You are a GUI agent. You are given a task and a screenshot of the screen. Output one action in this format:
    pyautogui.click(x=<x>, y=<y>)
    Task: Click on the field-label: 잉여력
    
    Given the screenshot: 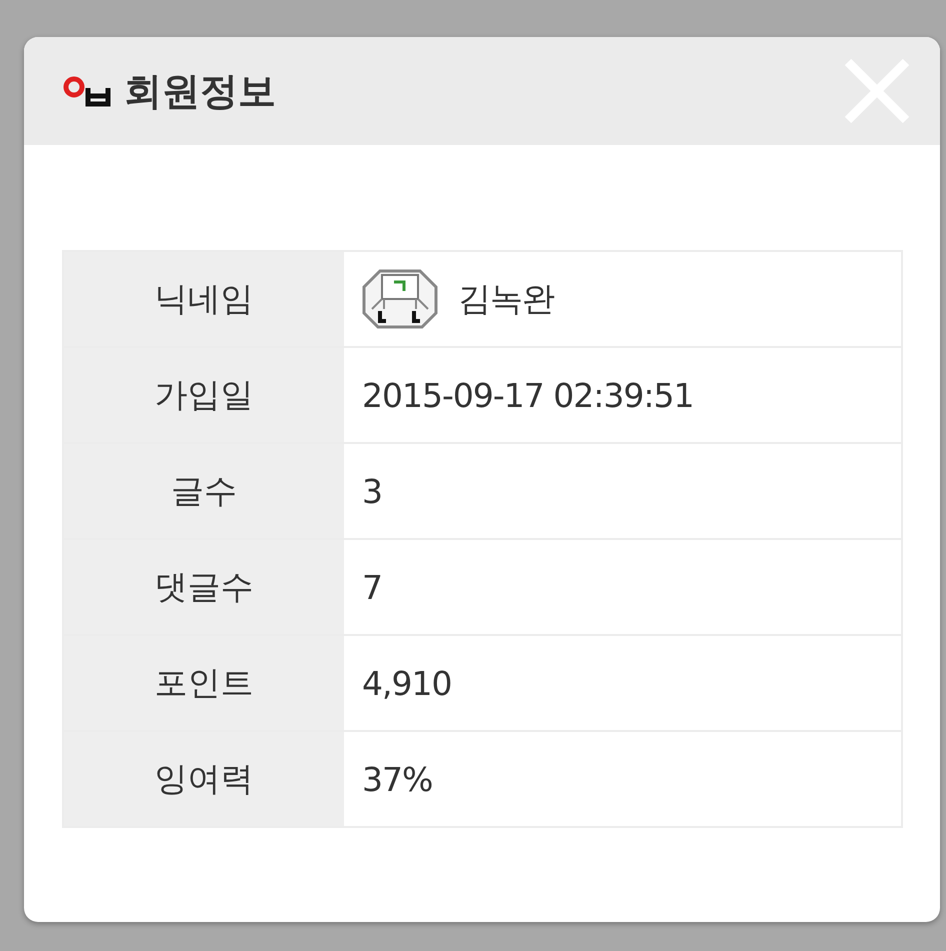 What is the action you would take?
    pyautogui.click(x=204, y=779)
    